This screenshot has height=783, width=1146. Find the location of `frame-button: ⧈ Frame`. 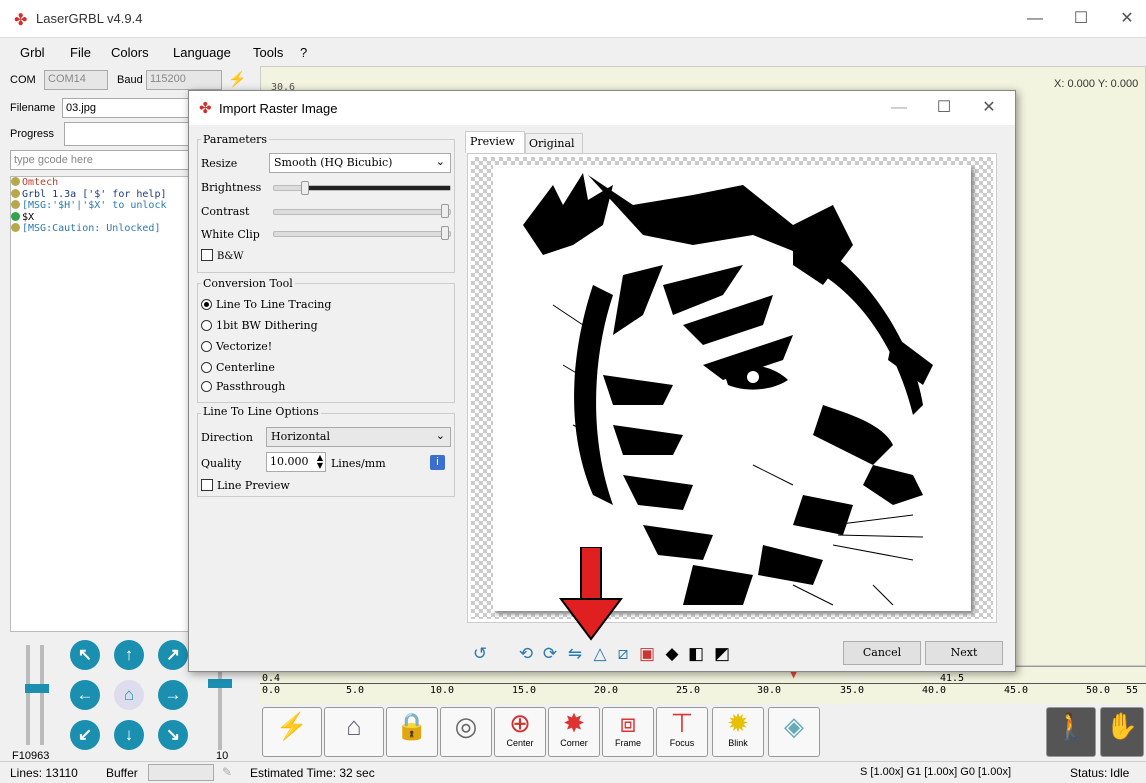

frame-button: ⧈ Frame is located at coordinates (628, 732).